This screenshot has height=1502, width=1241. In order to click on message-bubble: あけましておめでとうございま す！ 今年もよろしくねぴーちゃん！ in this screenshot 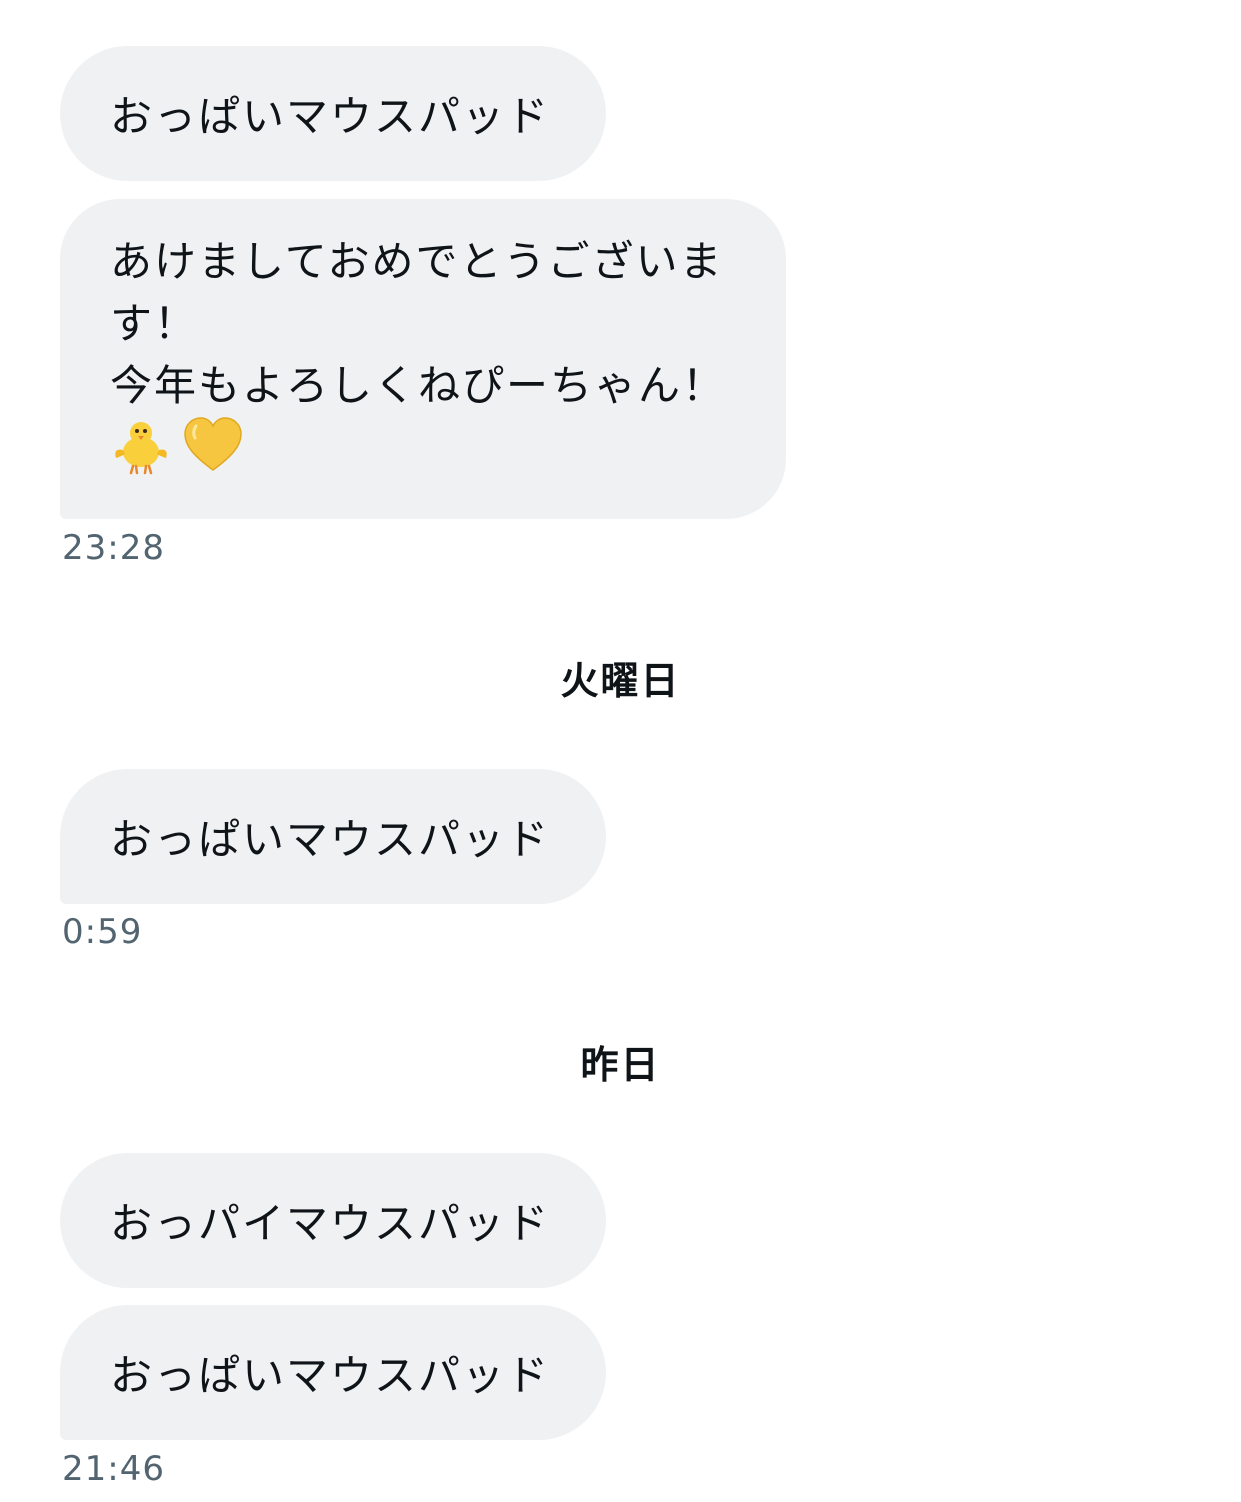, I will do `click(423, 359)`.